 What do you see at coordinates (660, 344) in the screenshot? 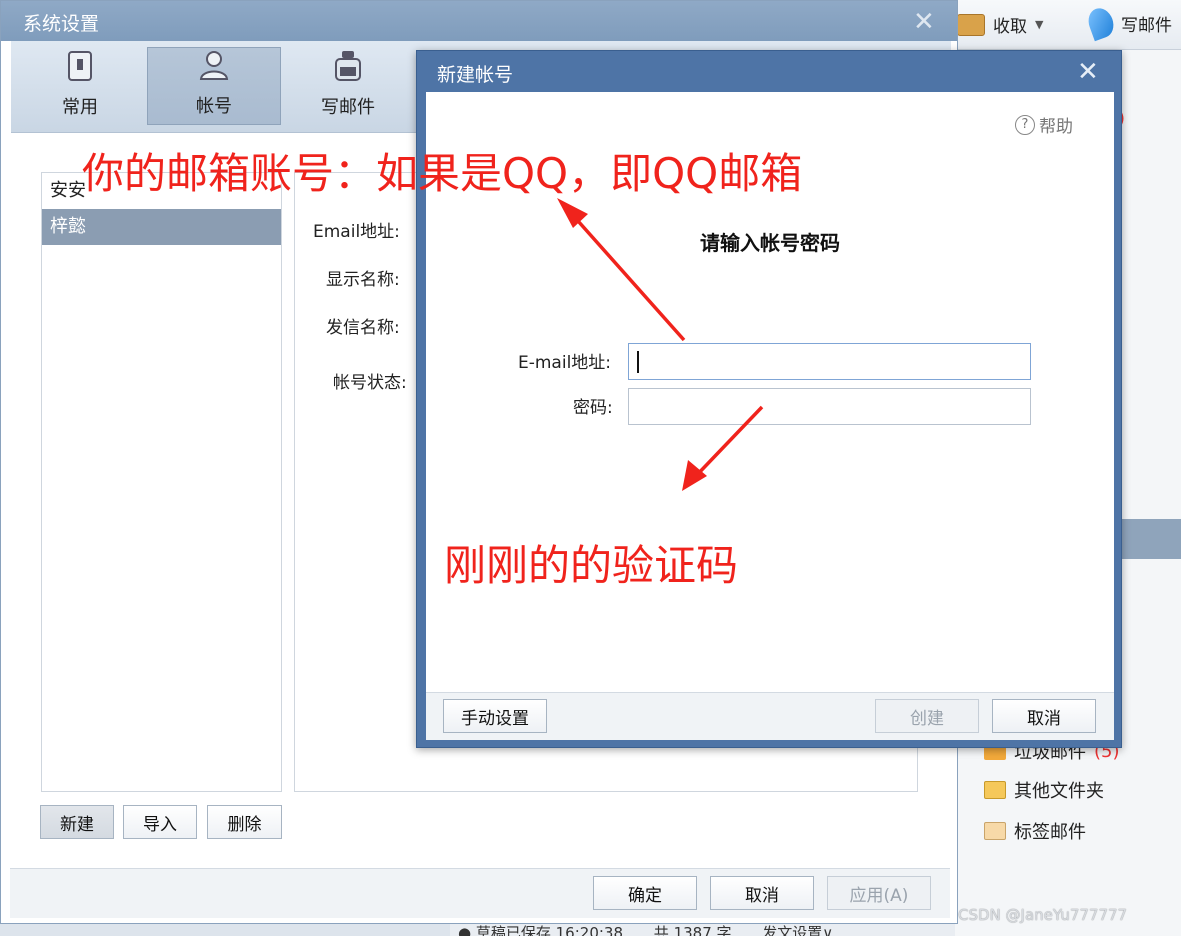
I see `annotation-arrows` at bounding box center [660, 344].